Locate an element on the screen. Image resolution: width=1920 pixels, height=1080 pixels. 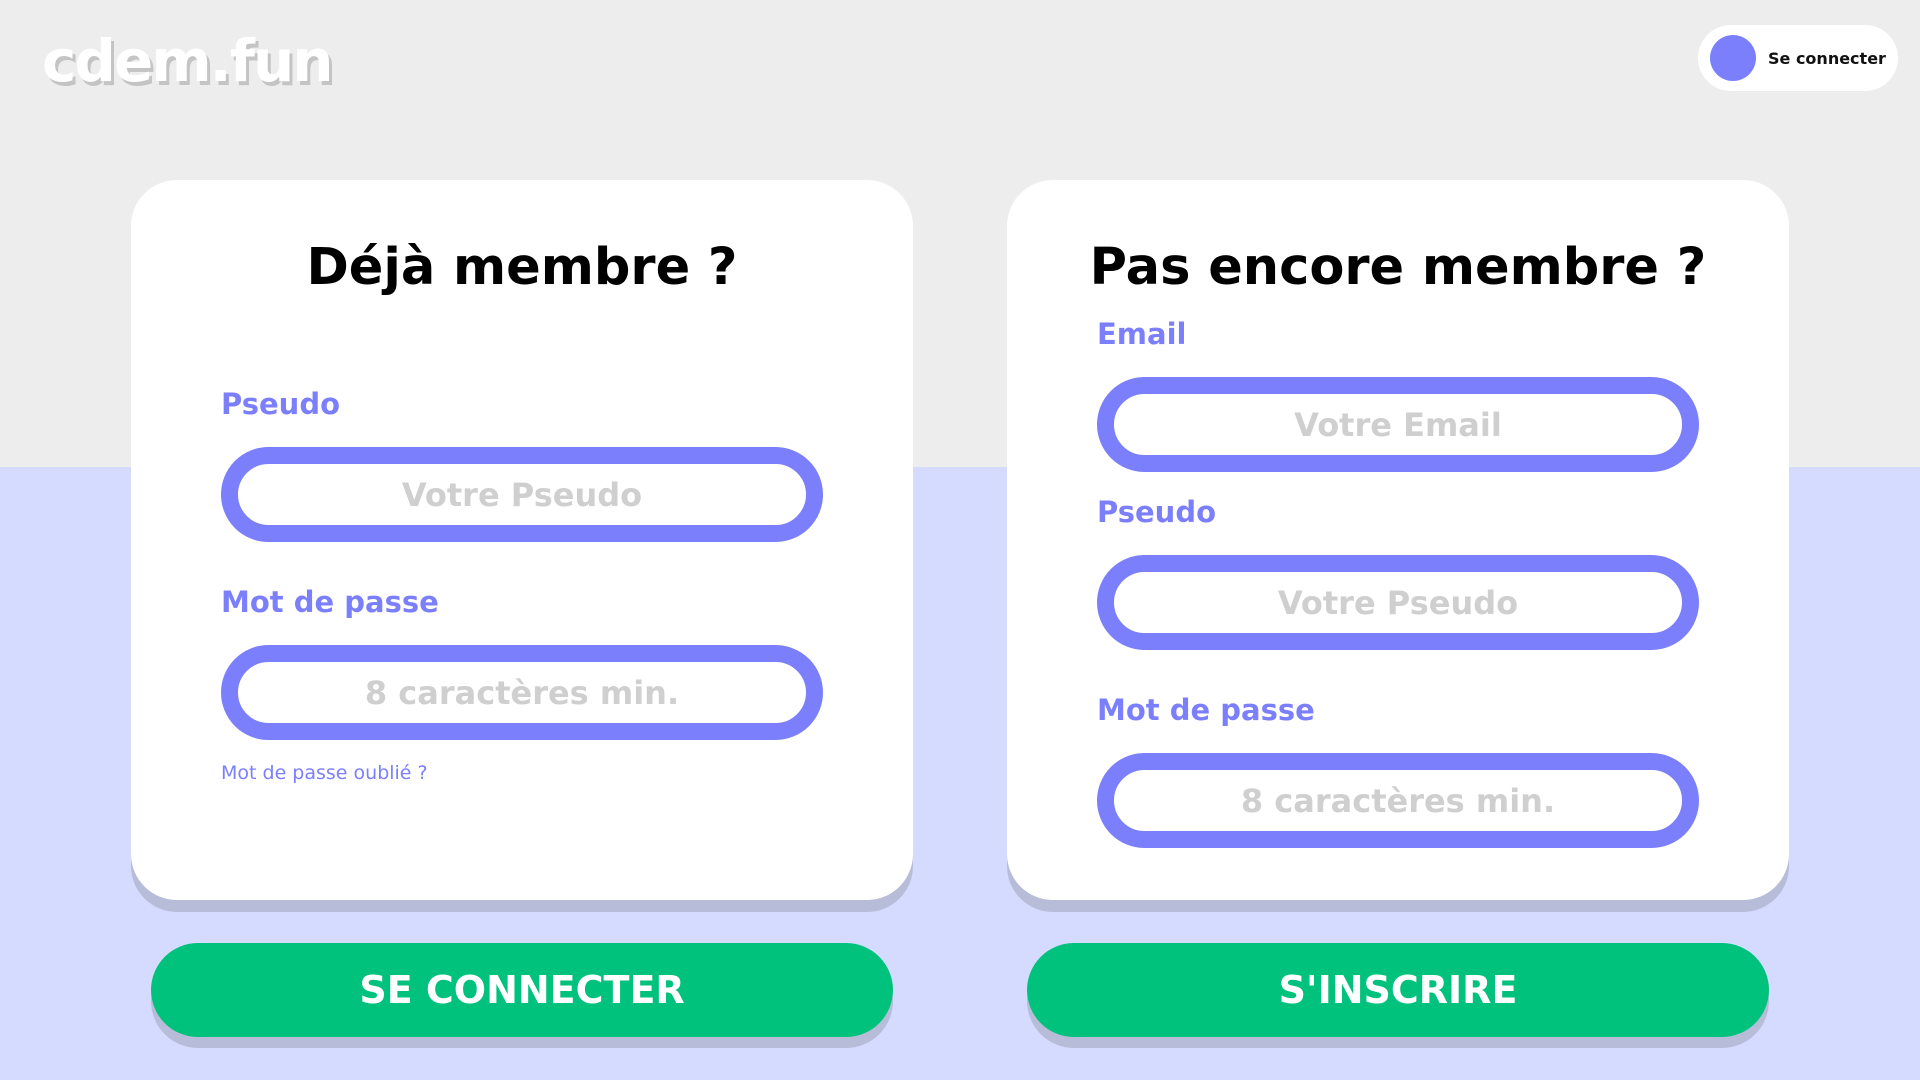
signup-password-label: Mot de passe is located at coordinates (1206, 710).